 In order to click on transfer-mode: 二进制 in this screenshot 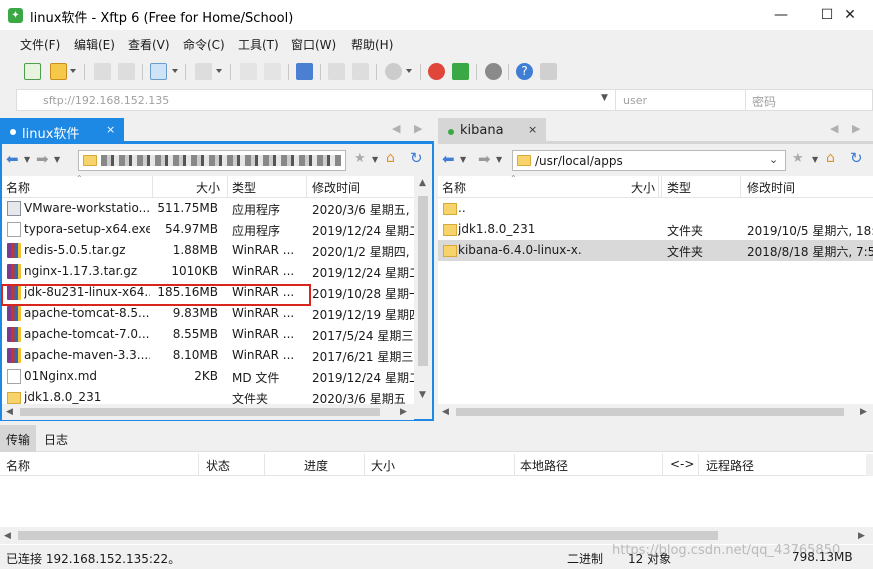, I will do `click(585, 558)`.